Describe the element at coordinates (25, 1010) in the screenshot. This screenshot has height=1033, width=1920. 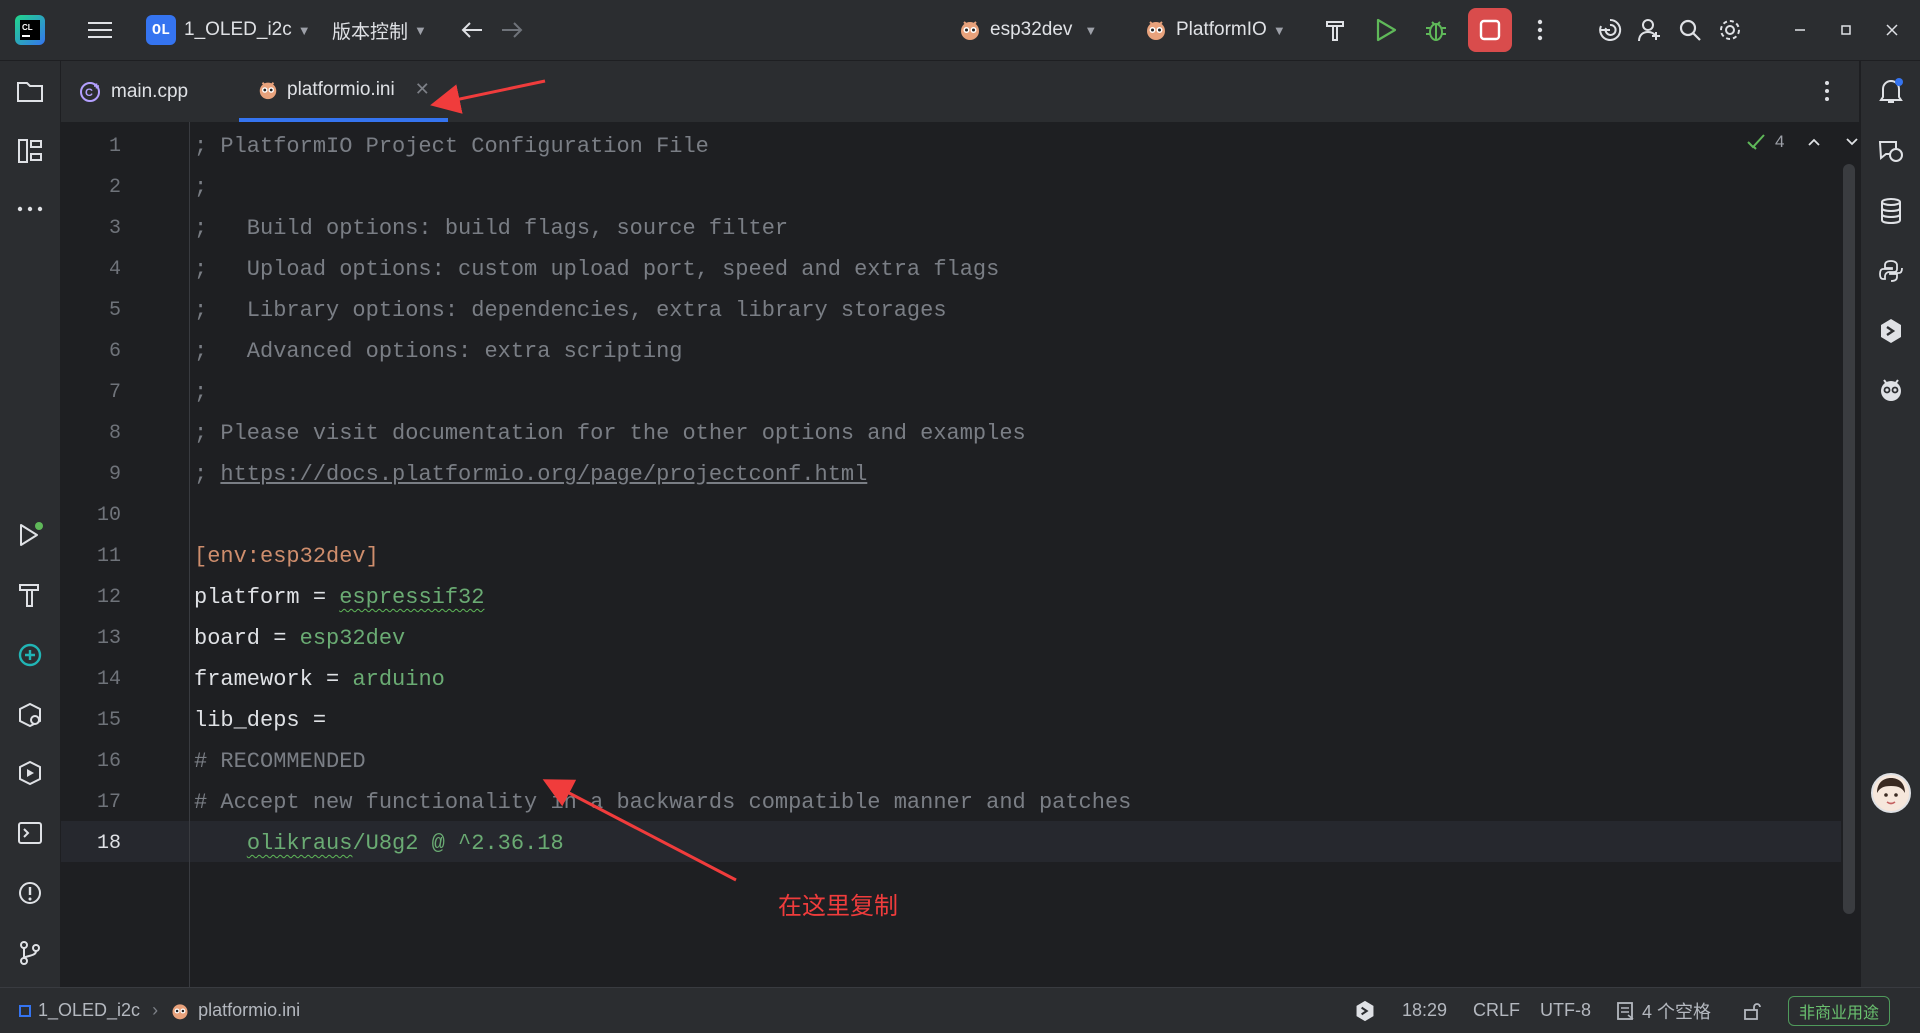
I see `module-icon` at that location.